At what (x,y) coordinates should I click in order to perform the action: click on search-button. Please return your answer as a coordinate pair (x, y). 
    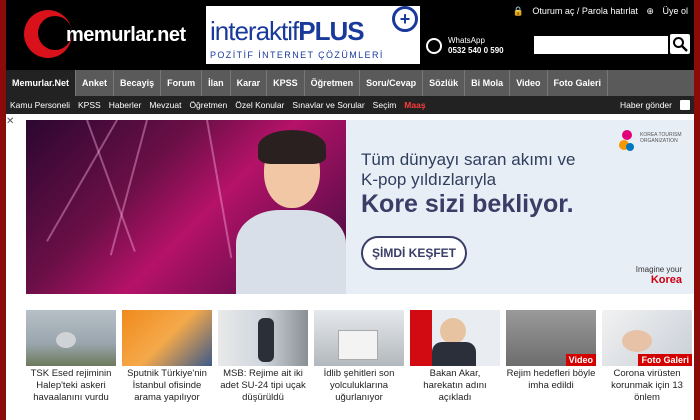
    Looking at the image, I should click on (680, 44).